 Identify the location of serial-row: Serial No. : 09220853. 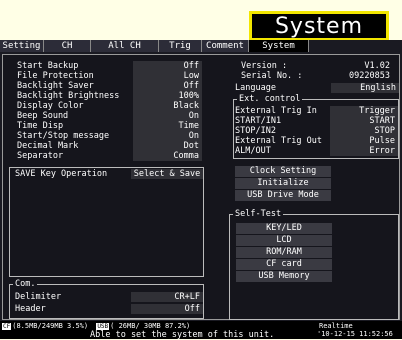
(315, 76).